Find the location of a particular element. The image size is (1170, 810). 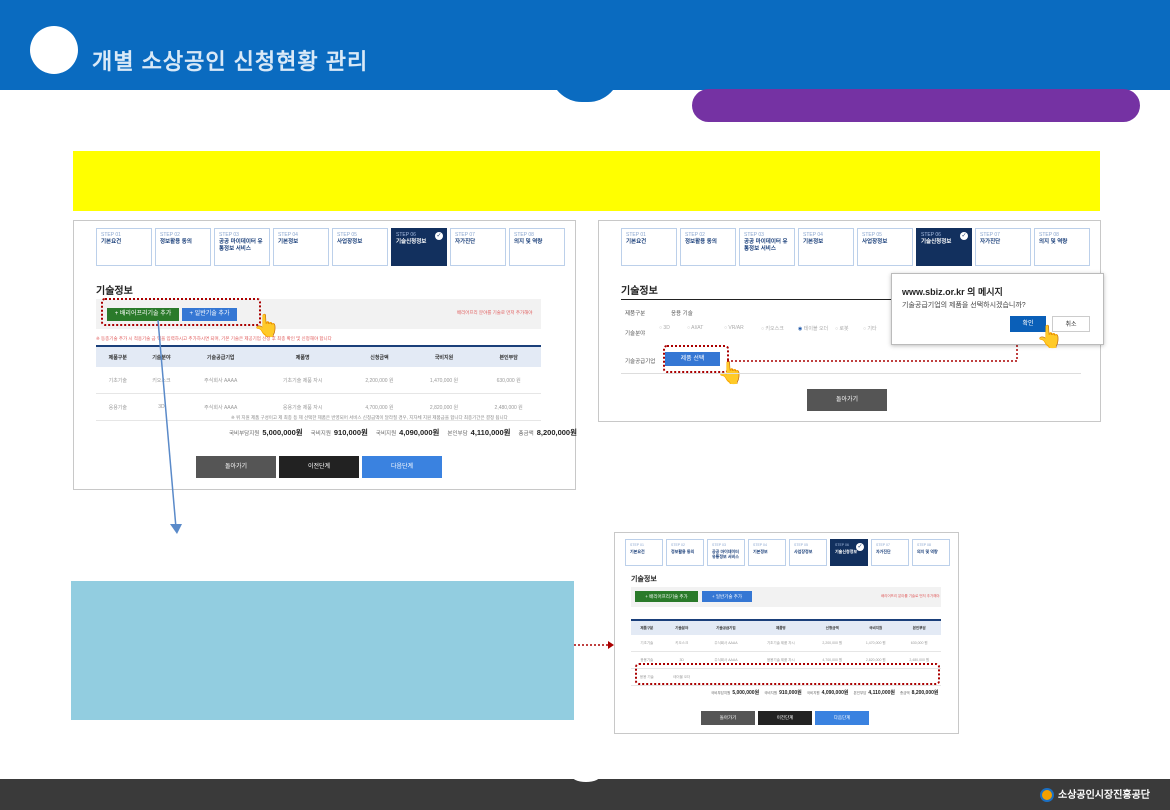

sum-label: 본인부담 is located at coordinates (457, 434).